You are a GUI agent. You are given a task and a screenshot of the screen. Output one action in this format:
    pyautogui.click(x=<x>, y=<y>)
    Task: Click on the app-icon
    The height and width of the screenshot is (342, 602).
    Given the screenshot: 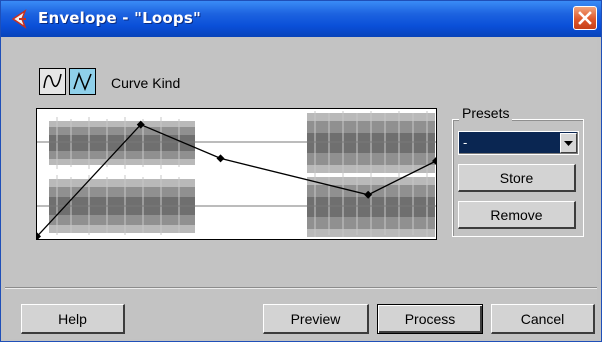 What is the action you would take?
    pyautogui.click(x=19, y=19)
    